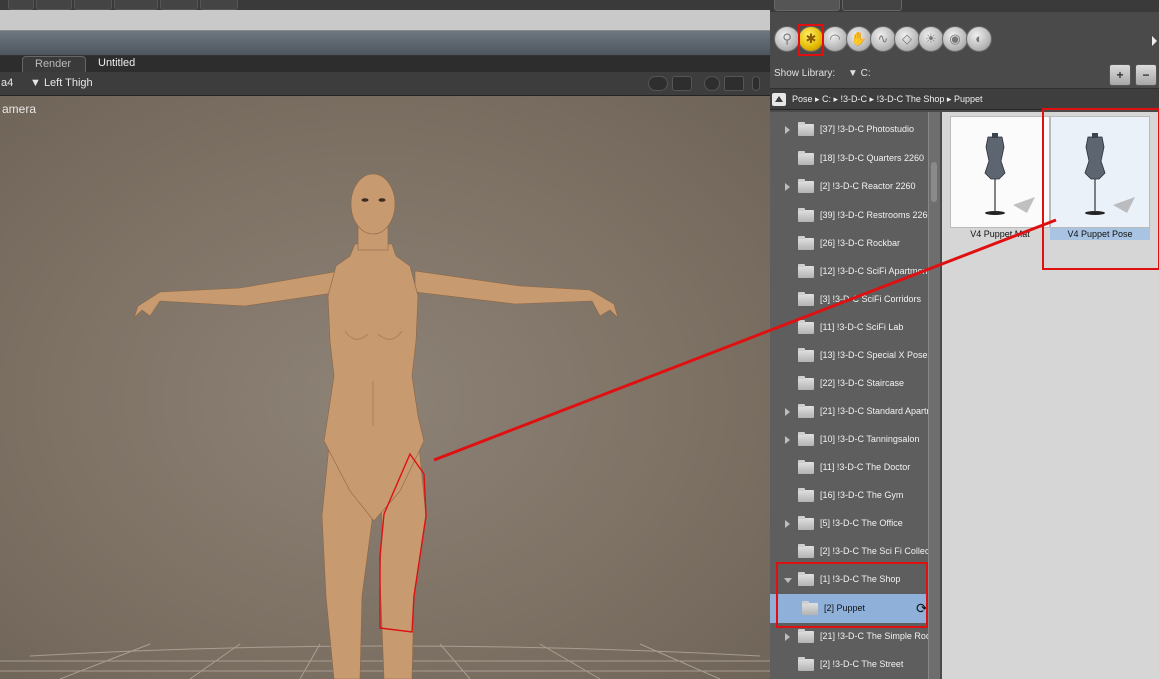 Image resolution: width=1159 pixels, height=679 pixels. What do you see at coordinates (934, 182) in the screenshot?
I see `scrollbar-thumb` at bounding box center [934, 182].